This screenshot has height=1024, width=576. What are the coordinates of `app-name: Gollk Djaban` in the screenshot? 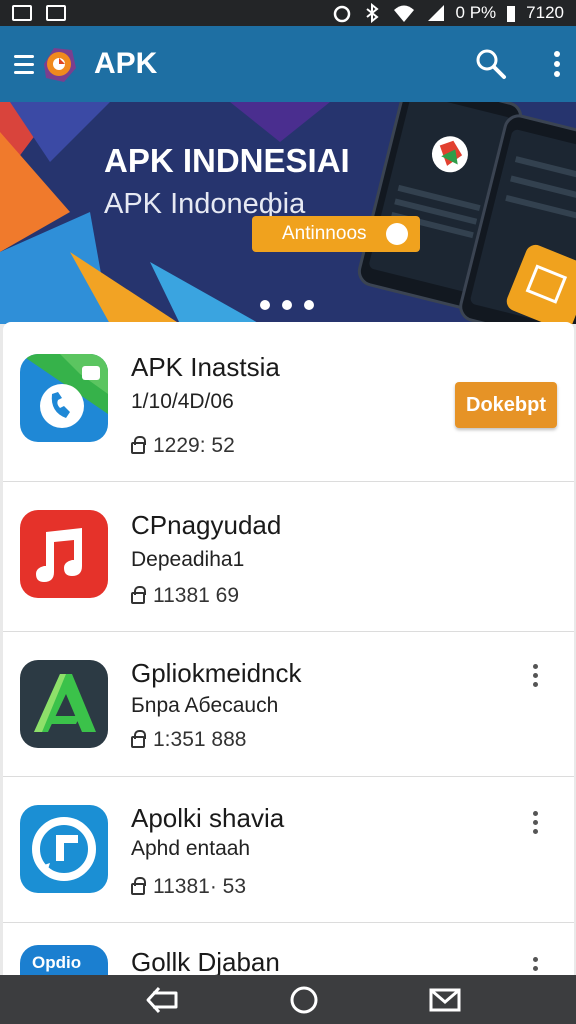 It's located at (205, 962).